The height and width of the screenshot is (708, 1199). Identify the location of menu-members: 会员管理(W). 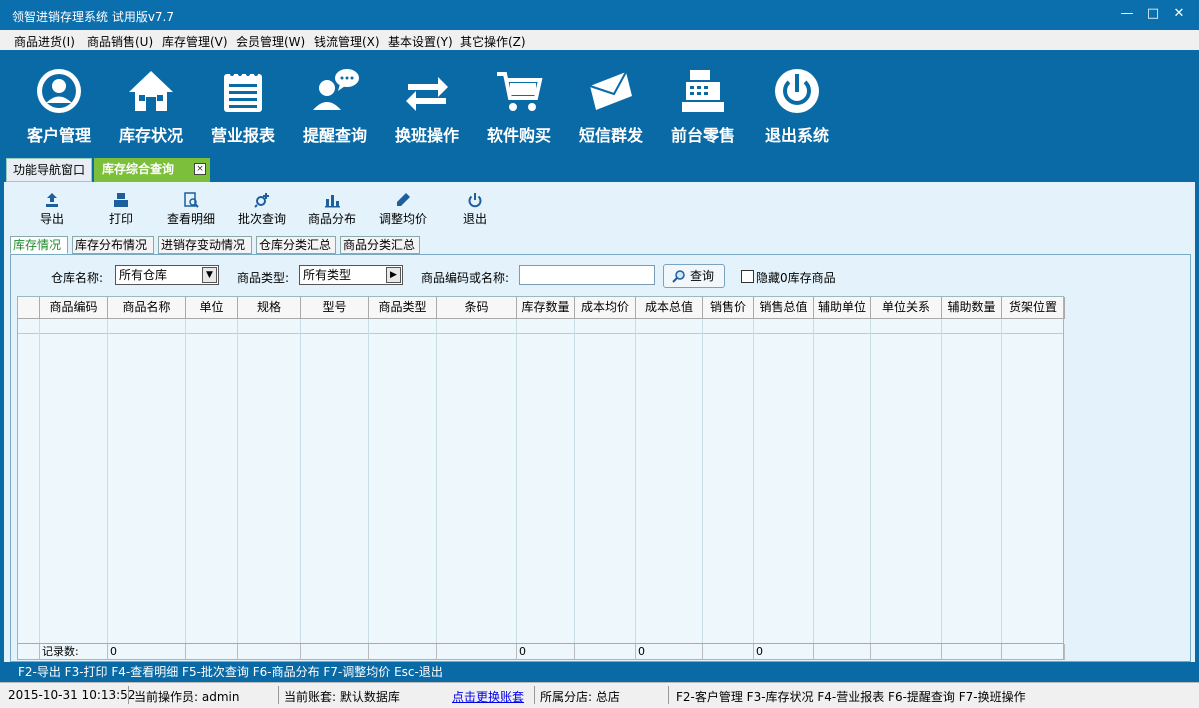
(270, 41).